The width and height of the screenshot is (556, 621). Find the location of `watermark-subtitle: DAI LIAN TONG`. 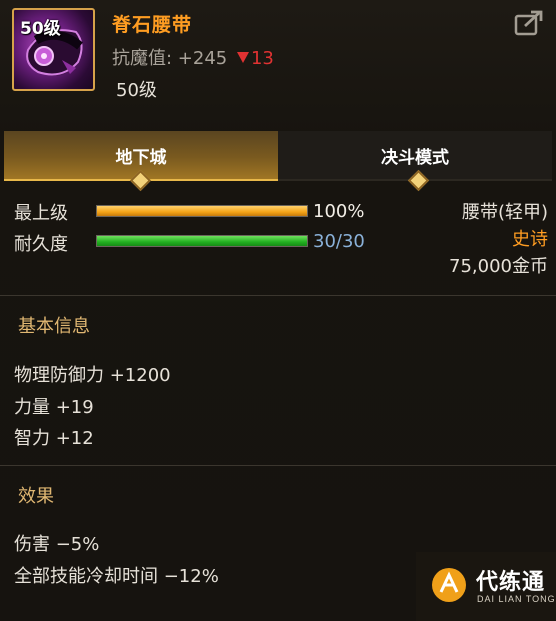

watermark-subtitle: DAI LIAN TONG is located at coordinates (516, 599).